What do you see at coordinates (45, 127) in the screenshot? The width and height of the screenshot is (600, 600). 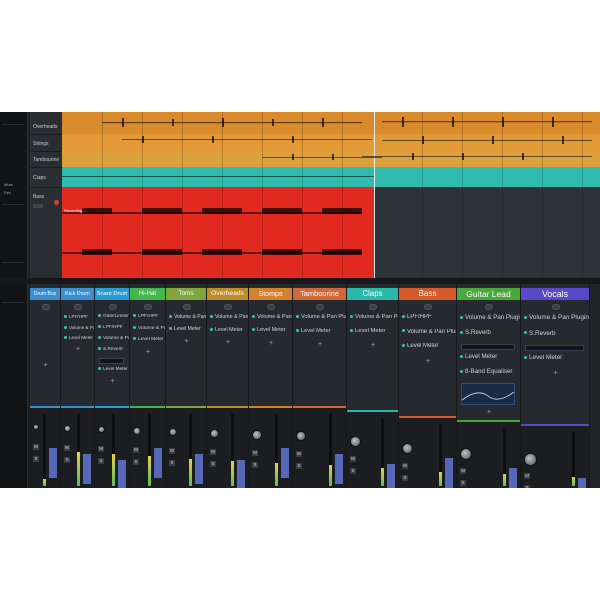 I see `track-name-overheads: Overheads` at bounding box center [45, 127].